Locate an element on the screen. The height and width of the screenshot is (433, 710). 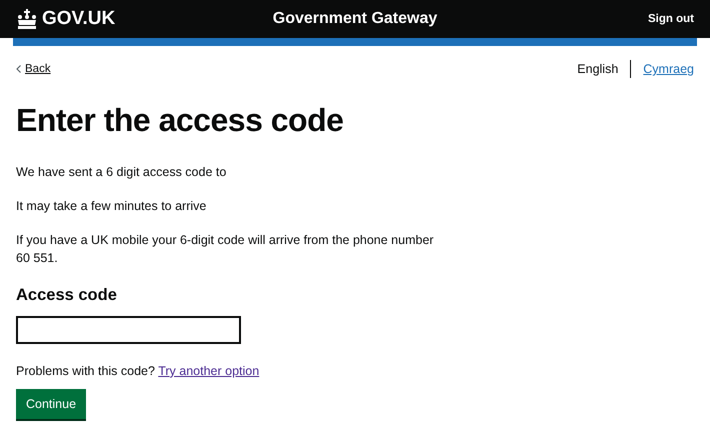
language-link: Cymraeg is located at coordinates (668, 69).